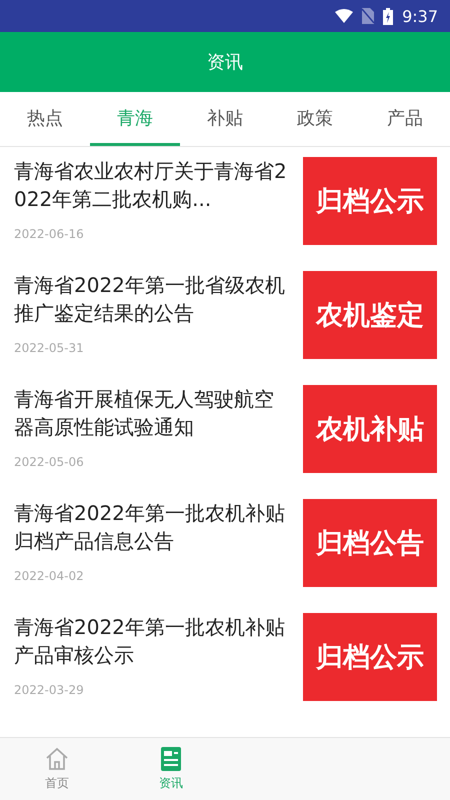 The height and width of the screenshot is (800, 450). I want to click on clock: 9:37, so click(420, 16).